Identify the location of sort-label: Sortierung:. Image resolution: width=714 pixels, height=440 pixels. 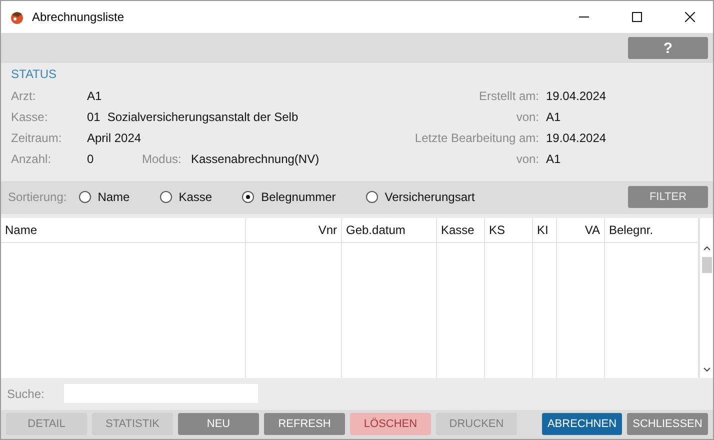
(37, 197).